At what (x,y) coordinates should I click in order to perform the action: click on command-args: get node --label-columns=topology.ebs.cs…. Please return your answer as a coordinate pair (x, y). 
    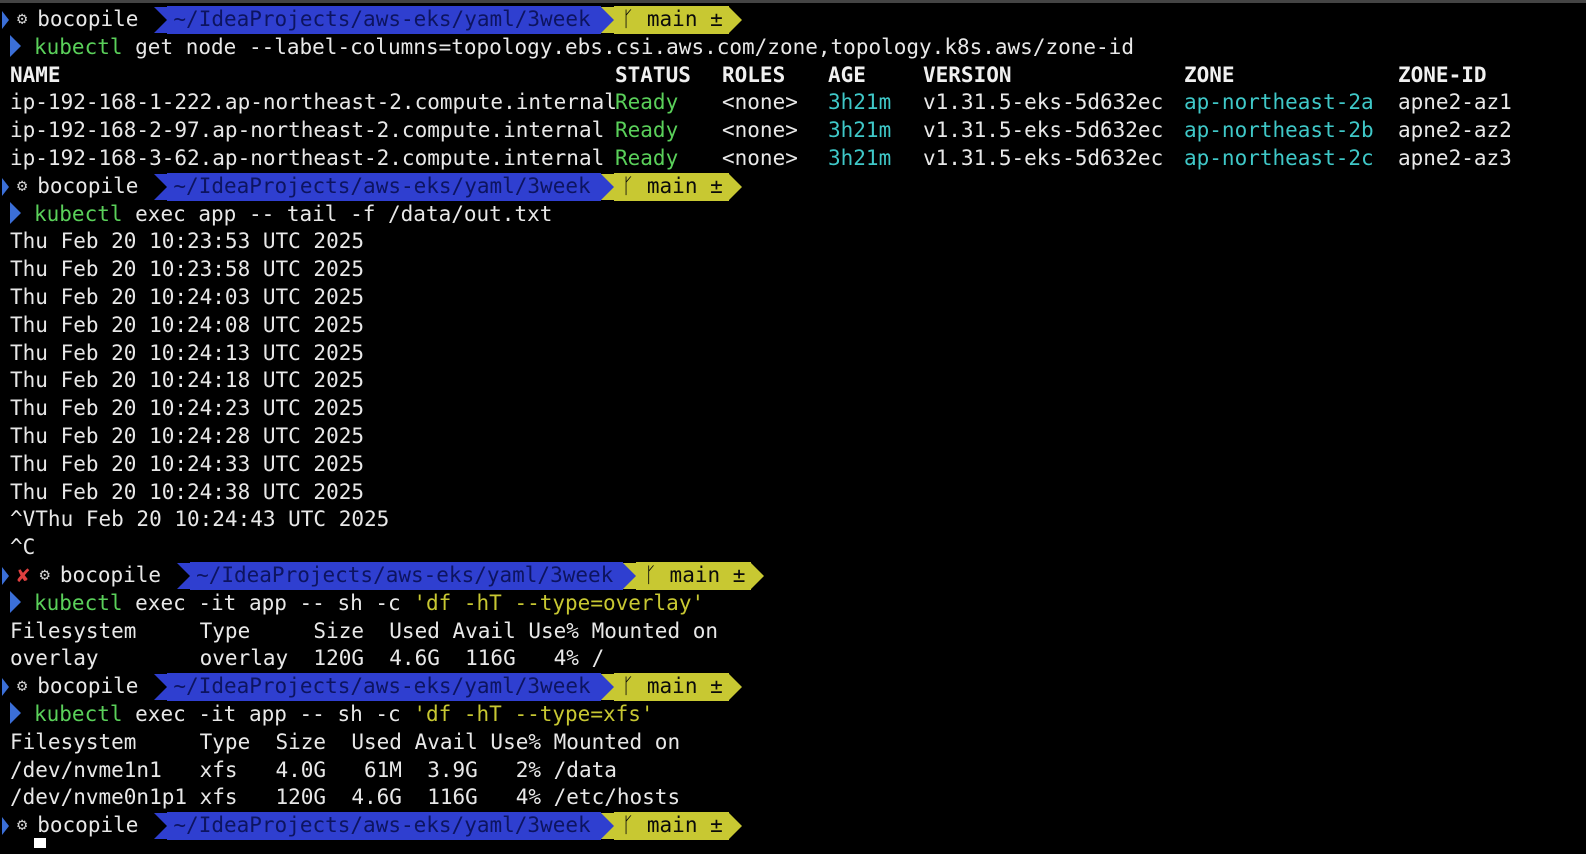
    Looking at the image, I should click on (628, 46).